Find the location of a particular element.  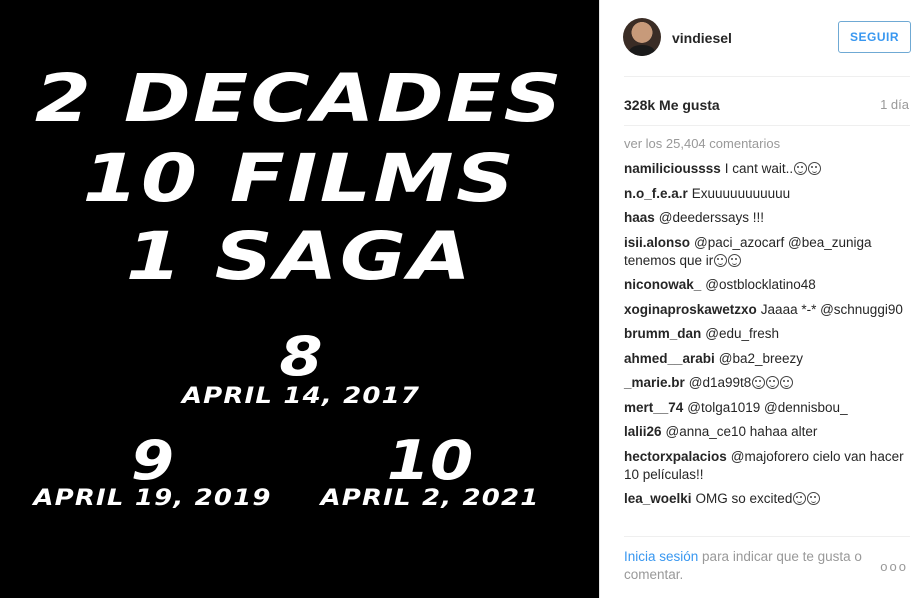

comment-item: n.o_f.e.a.r Exuuuuuuuuuuu is located at coordinates (769, 194).